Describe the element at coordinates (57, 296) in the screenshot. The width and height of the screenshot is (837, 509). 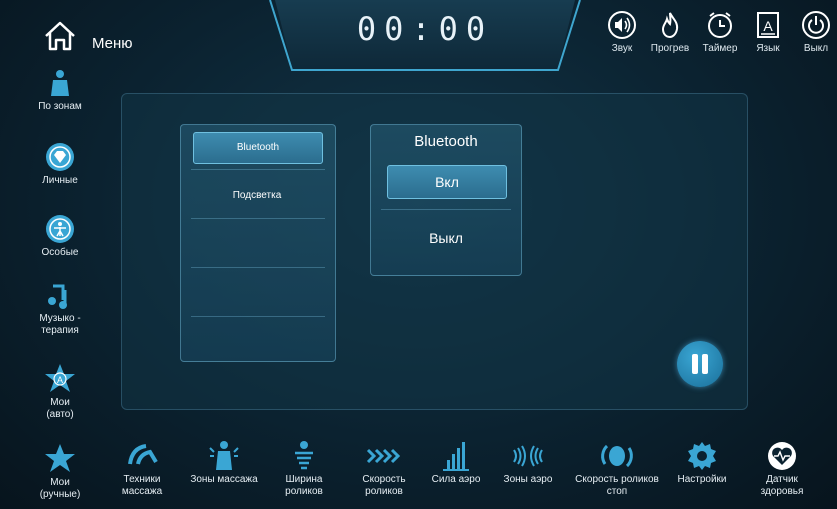
I see `music-note-icon` at that location.